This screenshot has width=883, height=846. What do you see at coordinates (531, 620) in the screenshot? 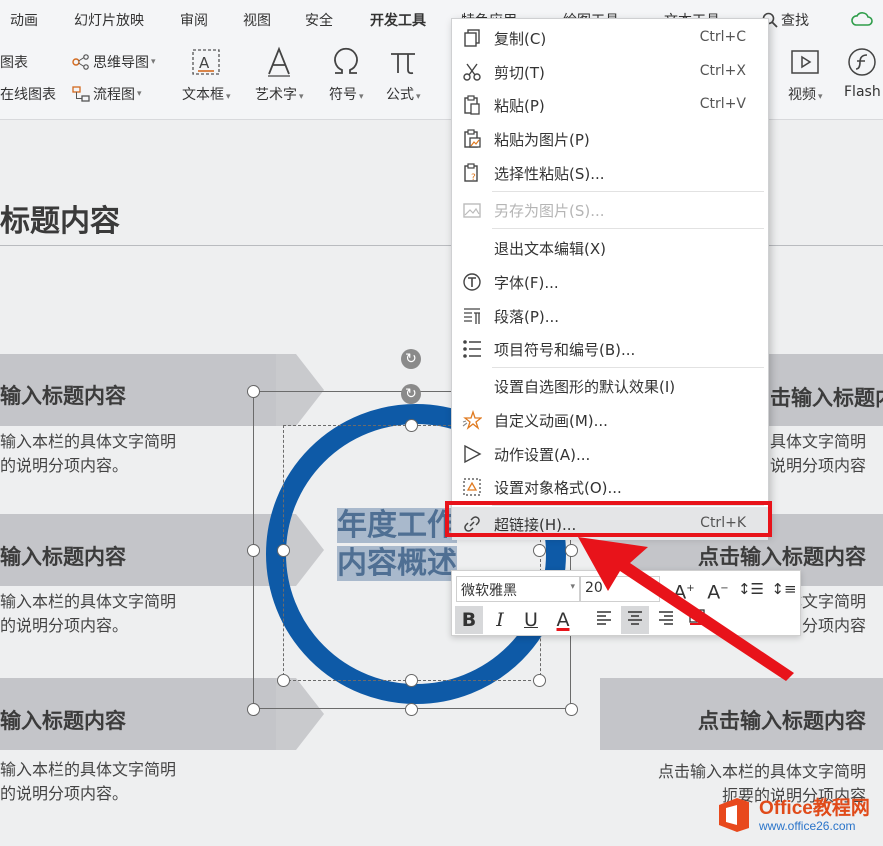
I see `underline-button: U` at bounding box center [531, 620].